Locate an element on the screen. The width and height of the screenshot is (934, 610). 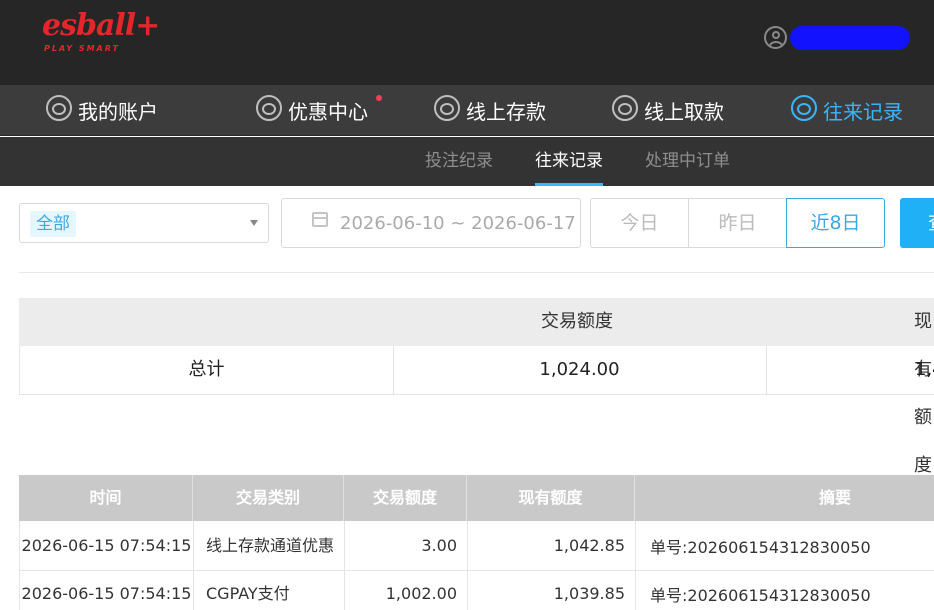
sub-nav: 投注纪录 往来记录 处理中订单 is located at coordinates (467, 161).